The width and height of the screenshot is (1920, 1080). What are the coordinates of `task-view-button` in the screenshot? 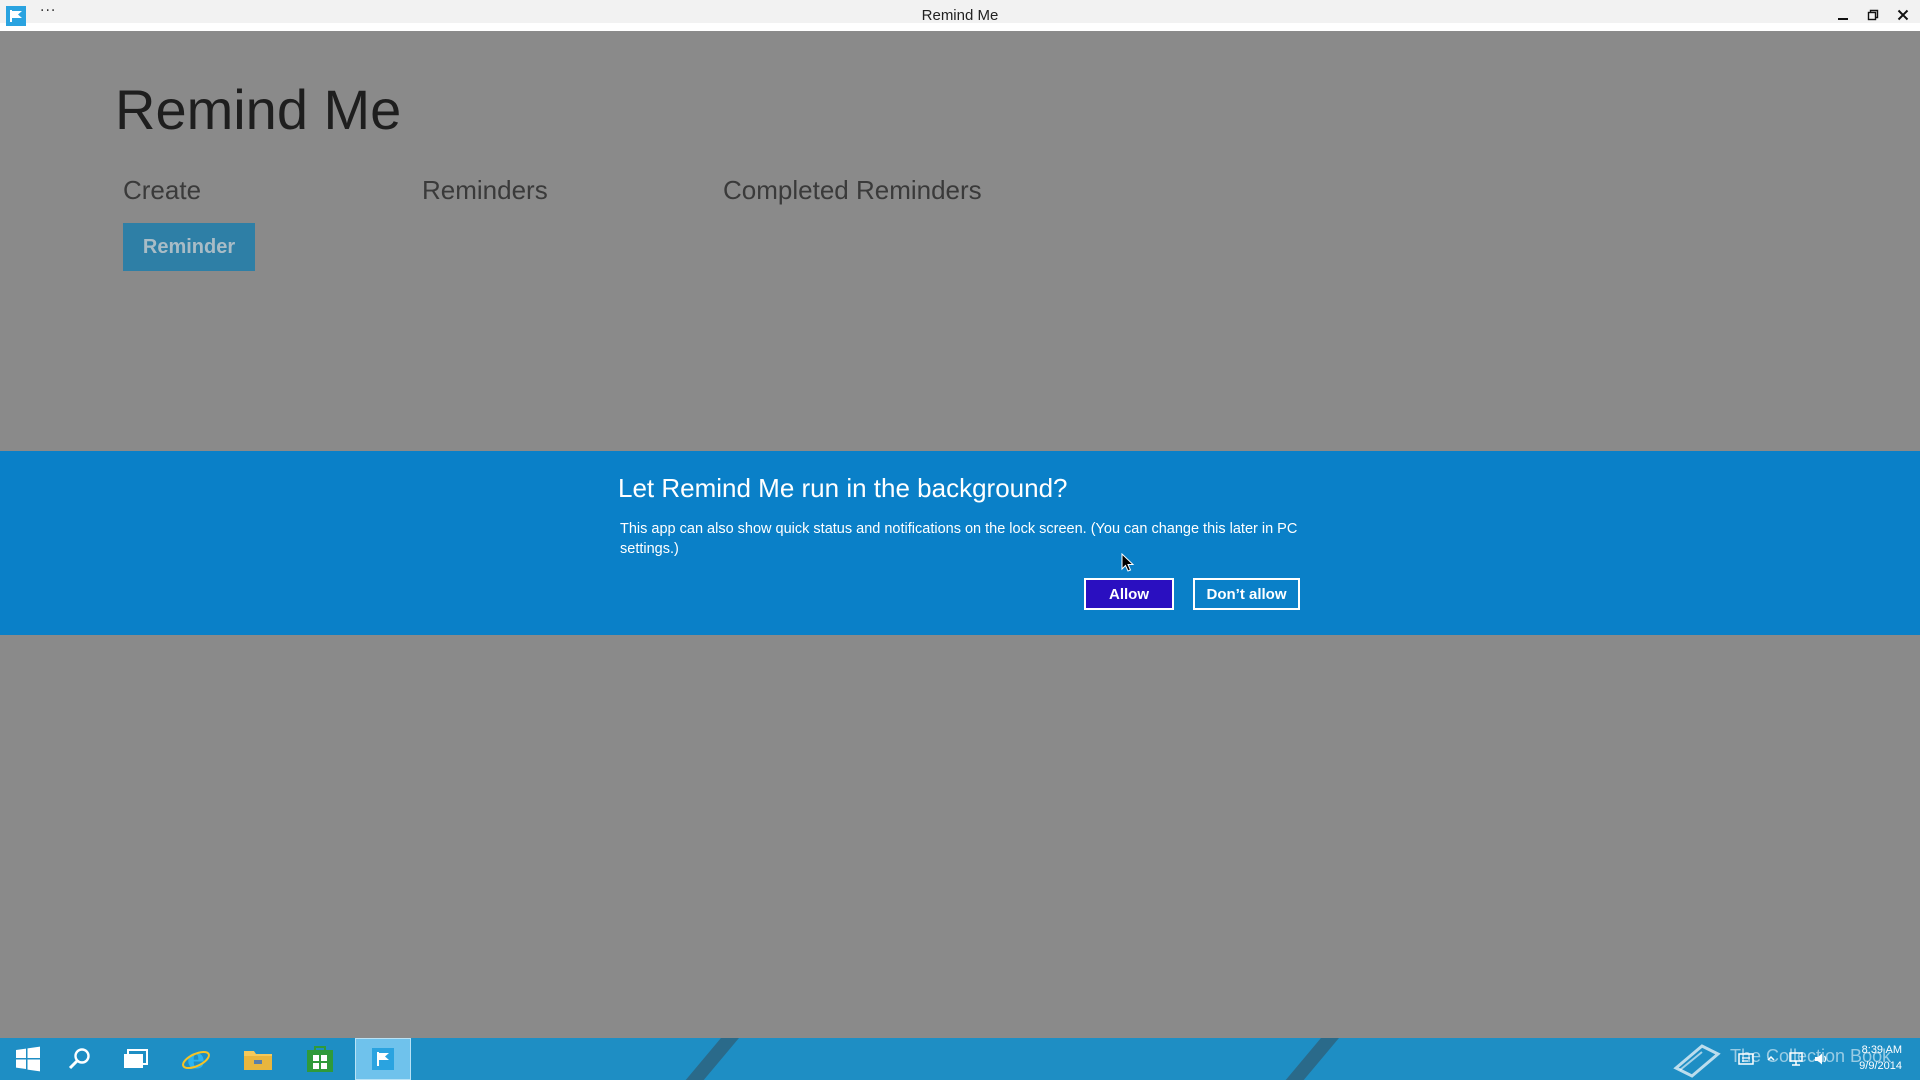 It's located at (136, 1059).